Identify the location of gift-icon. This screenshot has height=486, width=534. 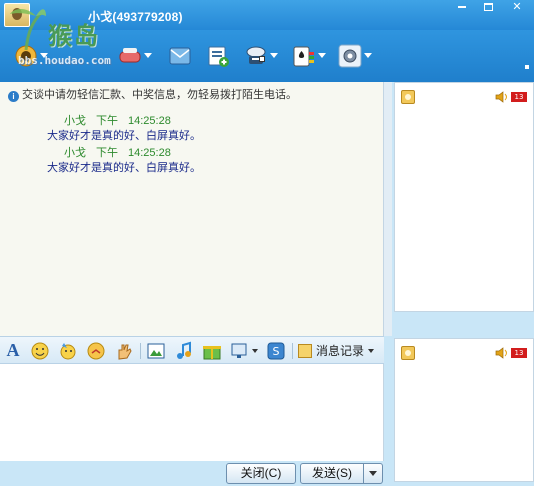
(212, 351).